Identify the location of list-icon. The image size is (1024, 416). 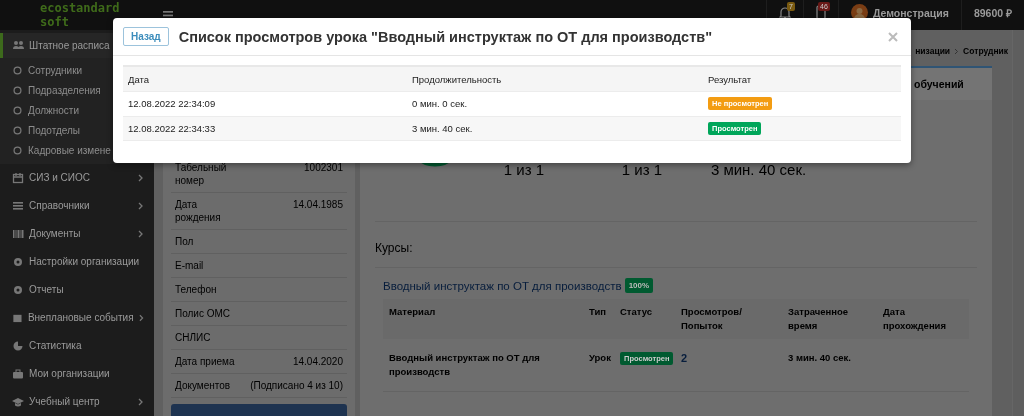
(18, 205).